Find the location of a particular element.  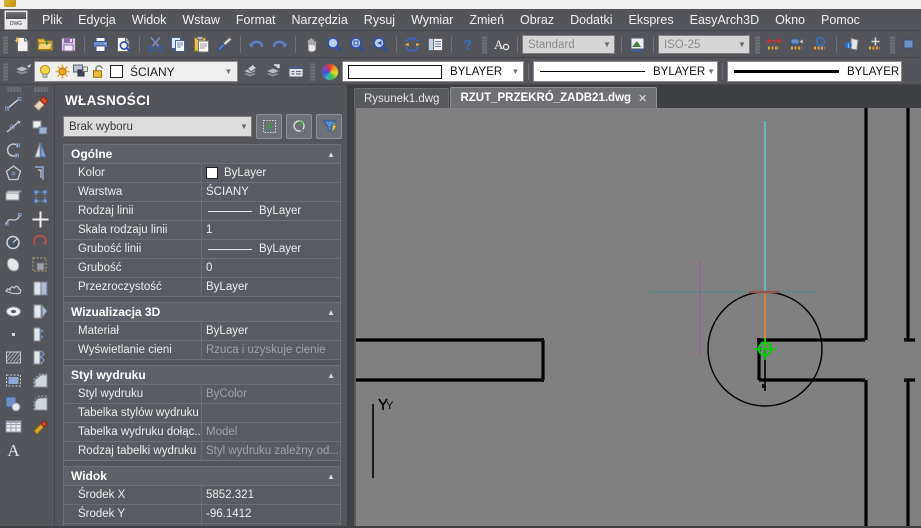

property-row-warstwa: Warstwa ŚCIANY is located at coordinates (202, 192).